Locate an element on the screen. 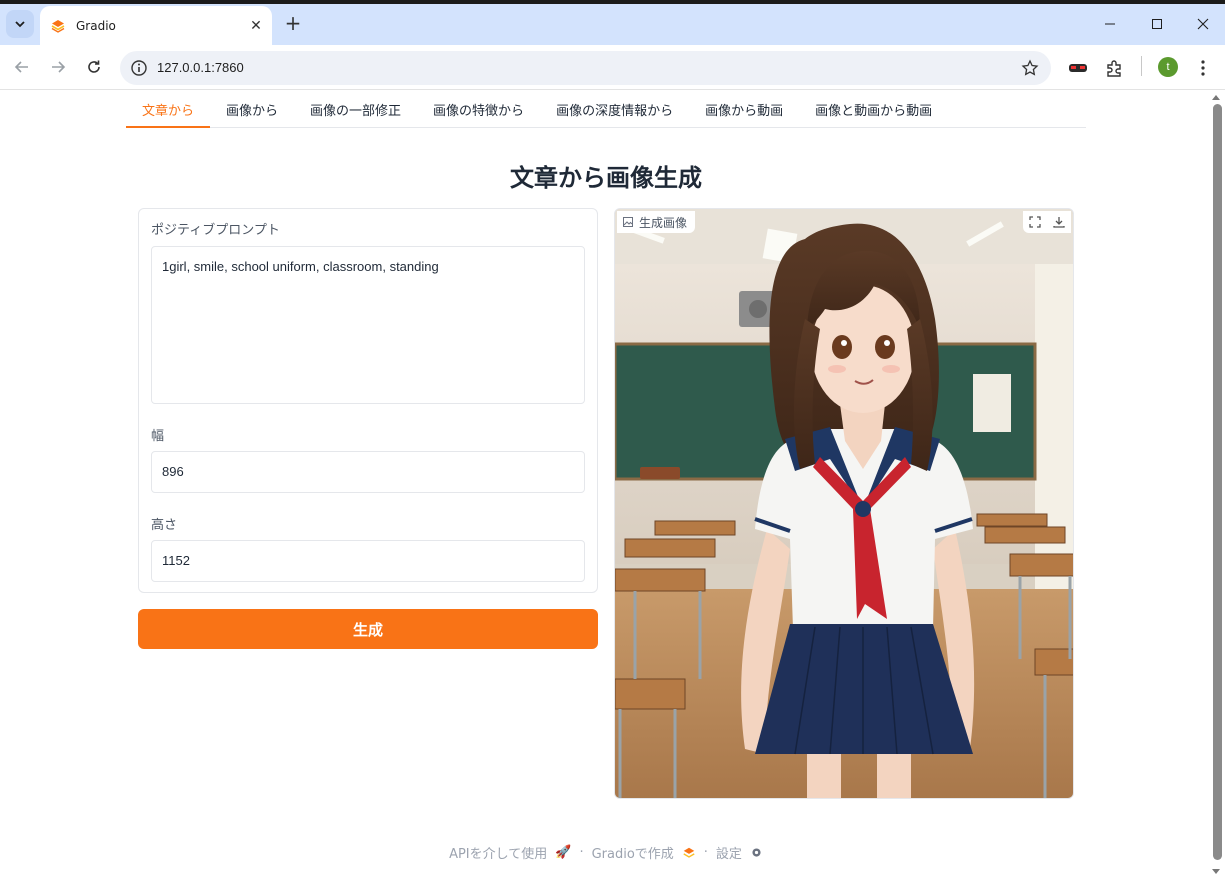  scrollbar-thumb is located at coordinates (1217, 482).